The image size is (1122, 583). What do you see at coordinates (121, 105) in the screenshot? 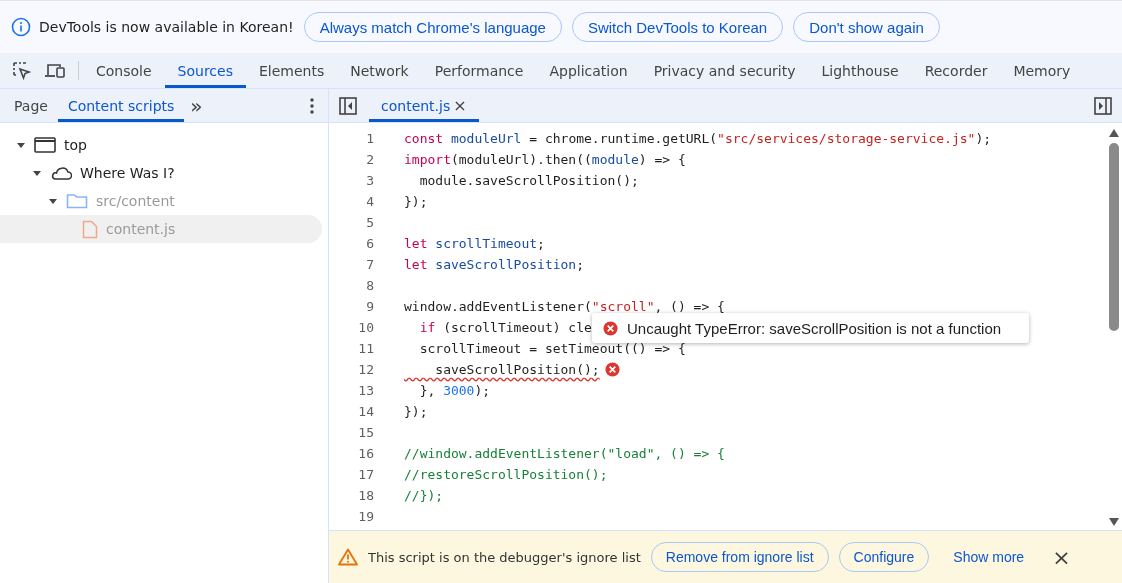
I see `navigator-tab: Content scripts` at bounding box center [121, 105].